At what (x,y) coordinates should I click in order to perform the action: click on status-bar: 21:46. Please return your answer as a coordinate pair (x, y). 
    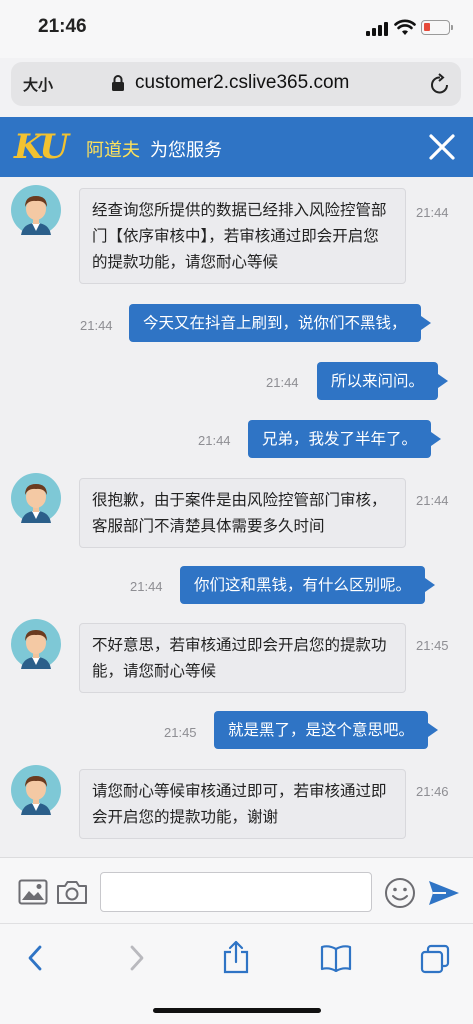
    Looking at the image, I should click on (236, 29).